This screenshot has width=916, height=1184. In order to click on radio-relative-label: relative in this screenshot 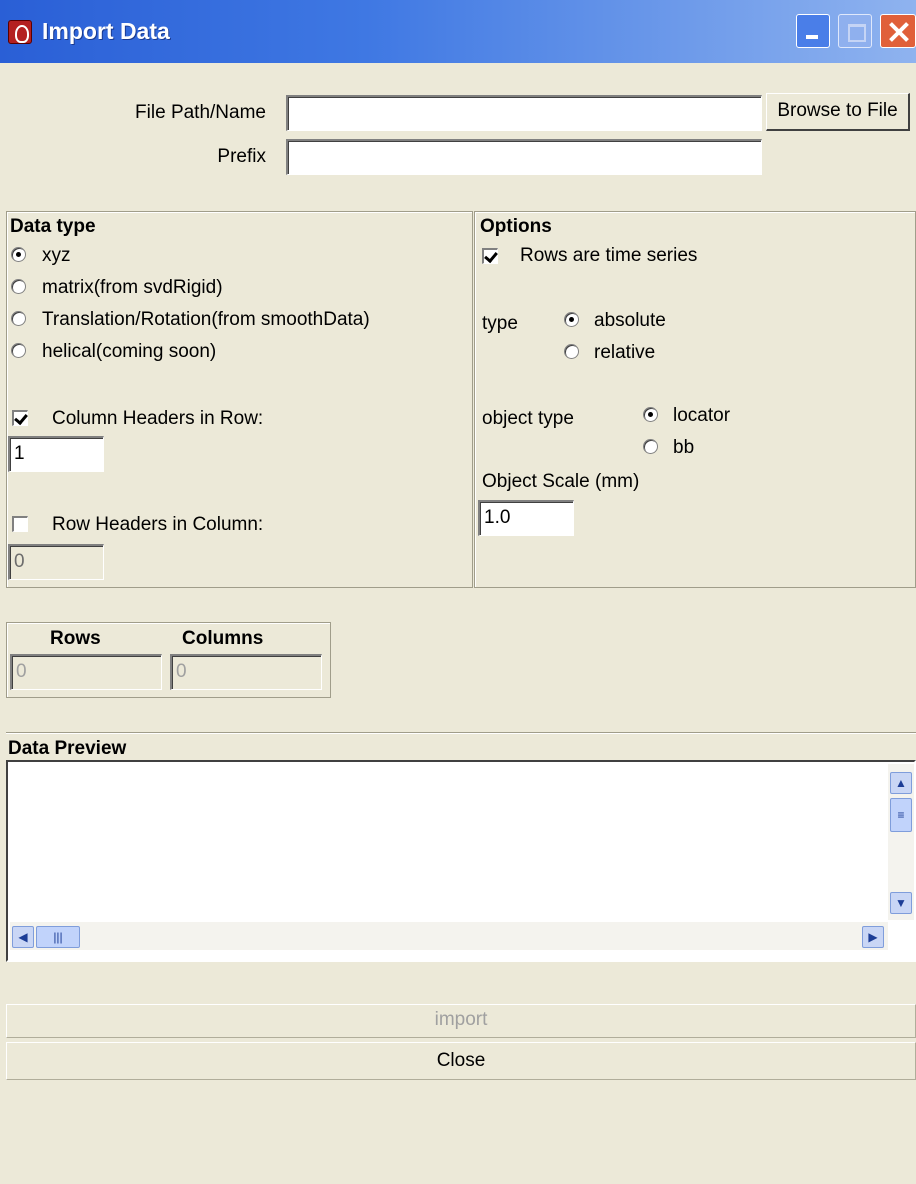, I will do `click(625, 352)`.